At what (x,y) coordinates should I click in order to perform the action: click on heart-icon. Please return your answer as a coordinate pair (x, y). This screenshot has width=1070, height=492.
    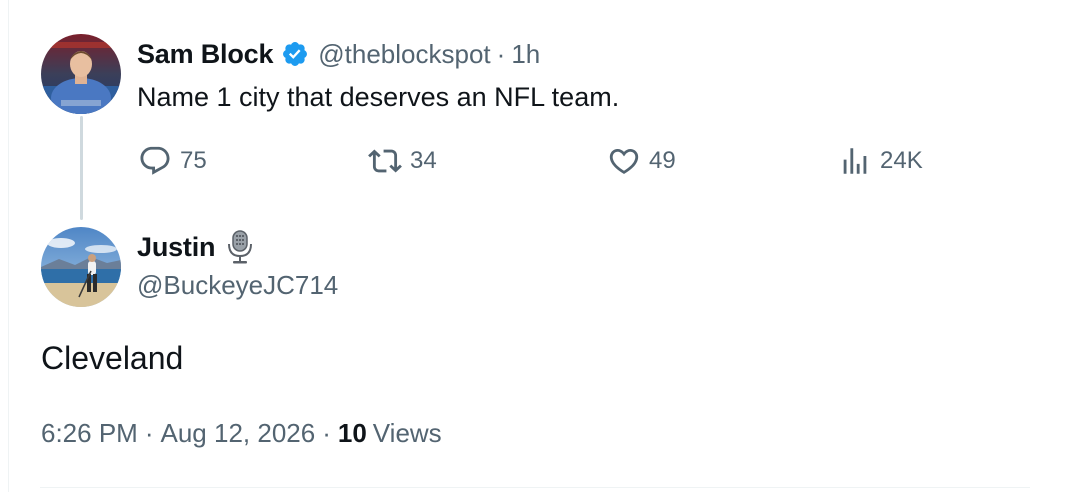
    Looking at the image, I should click on (624, 161).